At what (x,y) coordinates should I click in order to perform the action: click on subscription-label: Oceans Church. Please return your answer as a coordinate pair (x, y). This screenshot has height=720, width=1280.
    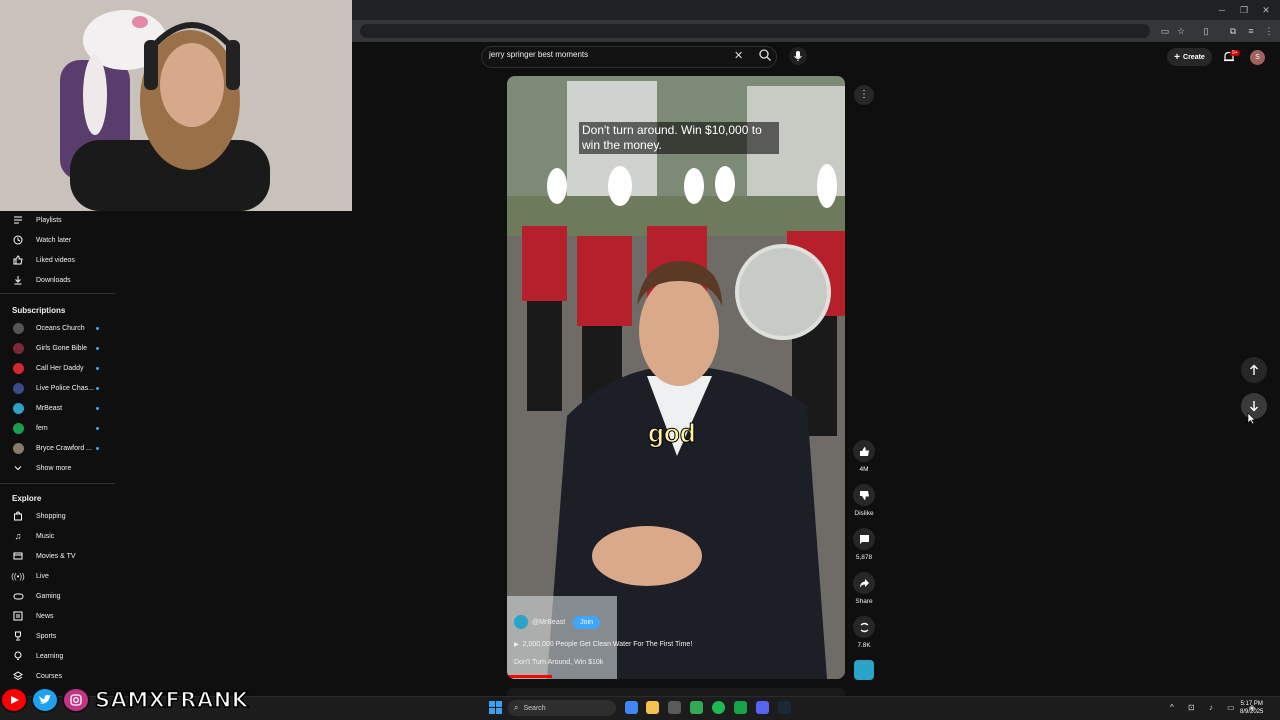
    Looking at the image, I should click on (60, 328).